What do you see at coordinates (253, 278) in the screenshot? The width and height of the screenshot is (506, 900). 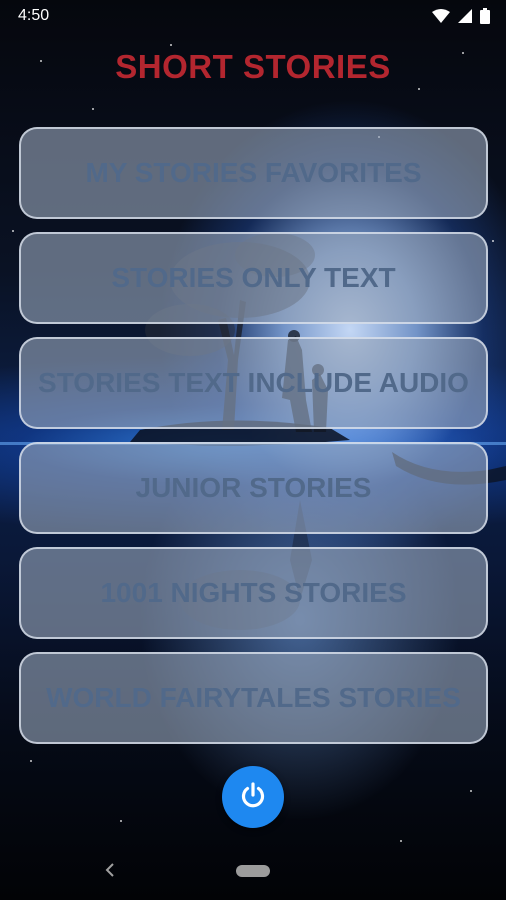 I see `stories-only-text-button: STORIES ONLY TEXT` at bounding box center [253, 278].